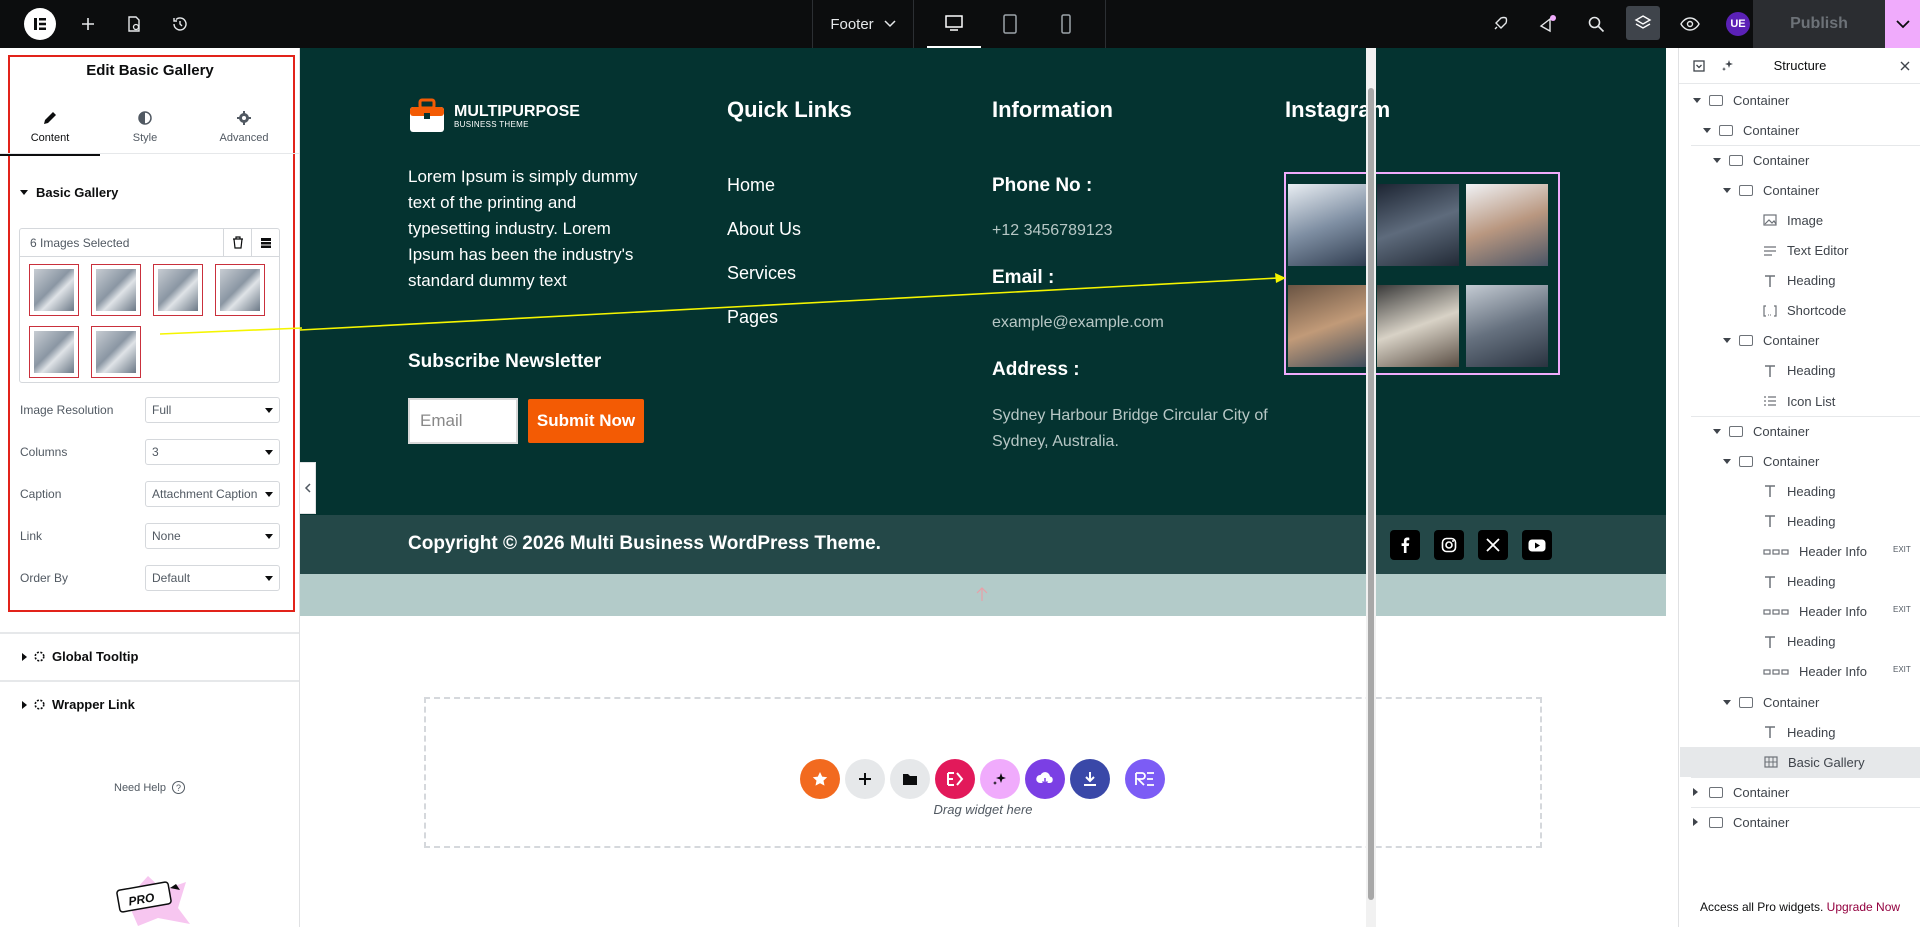 This screenshot has width=1920, height=927. Describe the element at coordinates (212, 410) in the screenshot. I see `image-resolution-select: Full` at that location.